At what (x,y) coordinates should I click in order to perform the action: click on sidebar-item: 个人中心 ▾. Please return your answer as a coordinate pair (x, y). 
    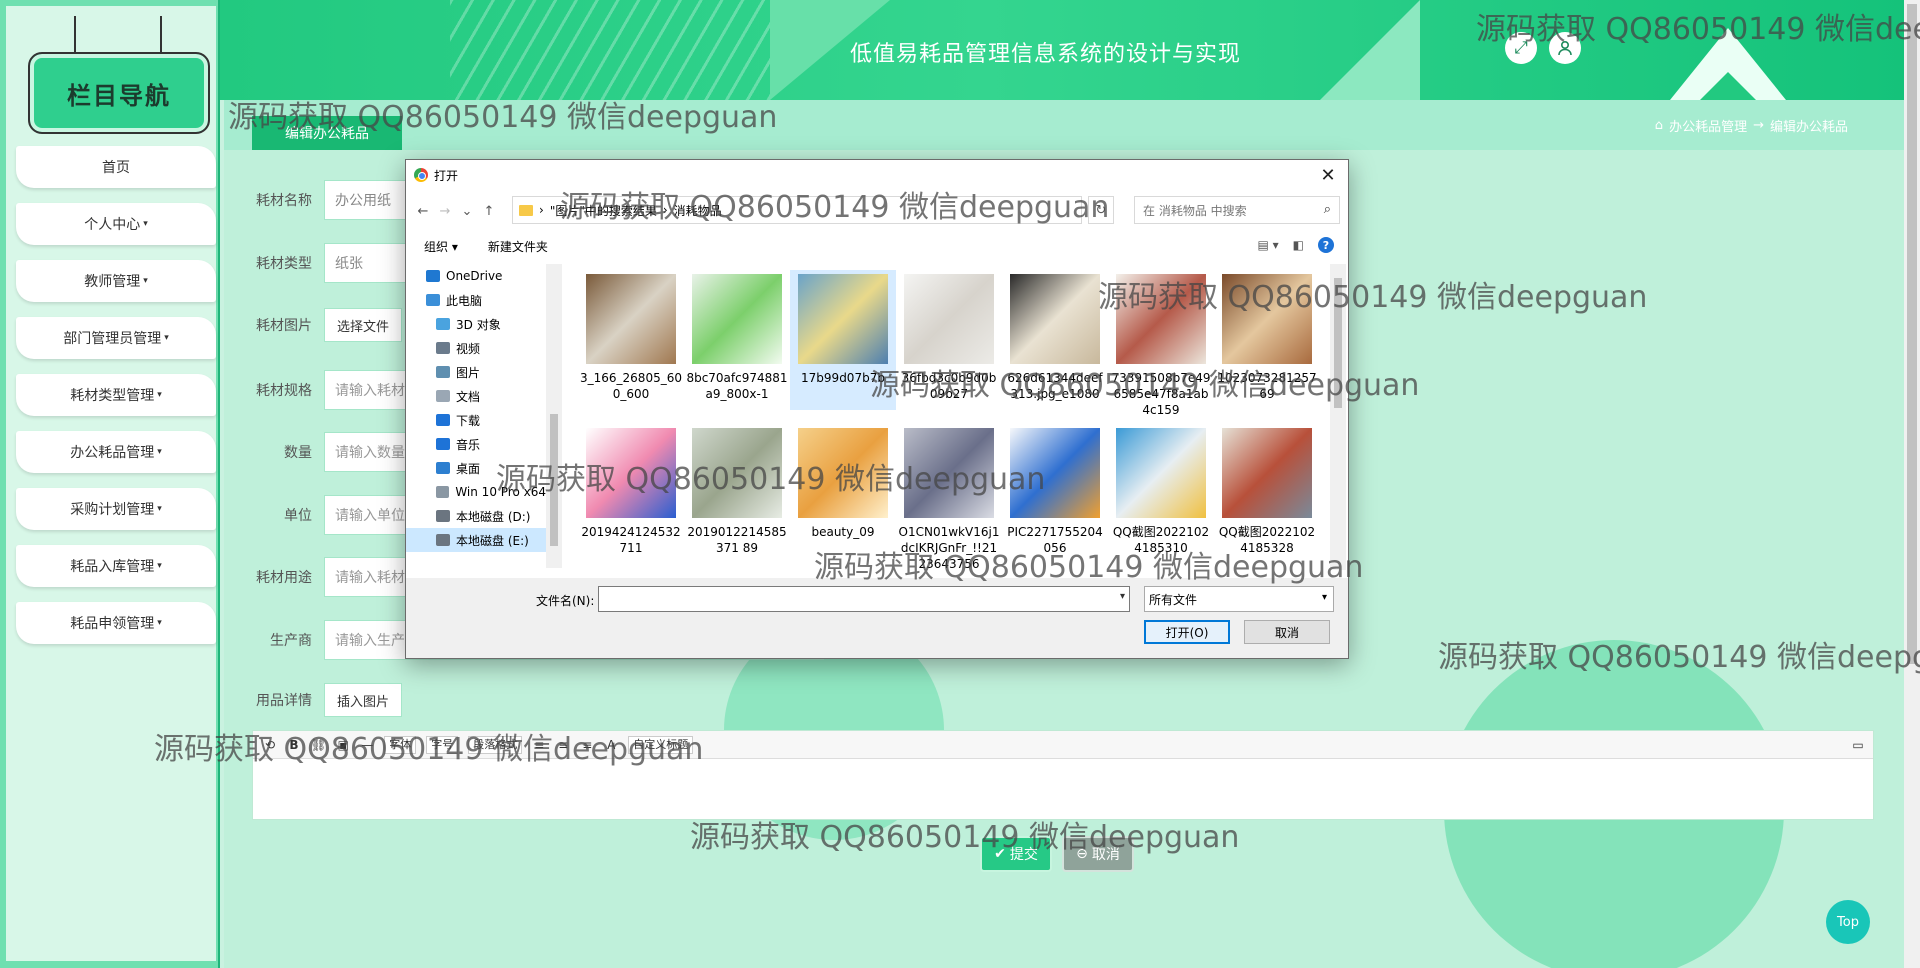
    Looking at the image, I should click on (116, 224).